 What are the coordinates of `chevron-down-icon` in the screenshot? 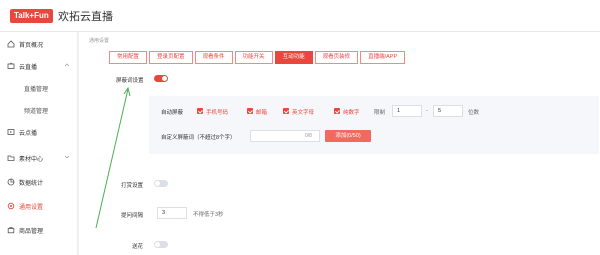 It's located at (67, 157).